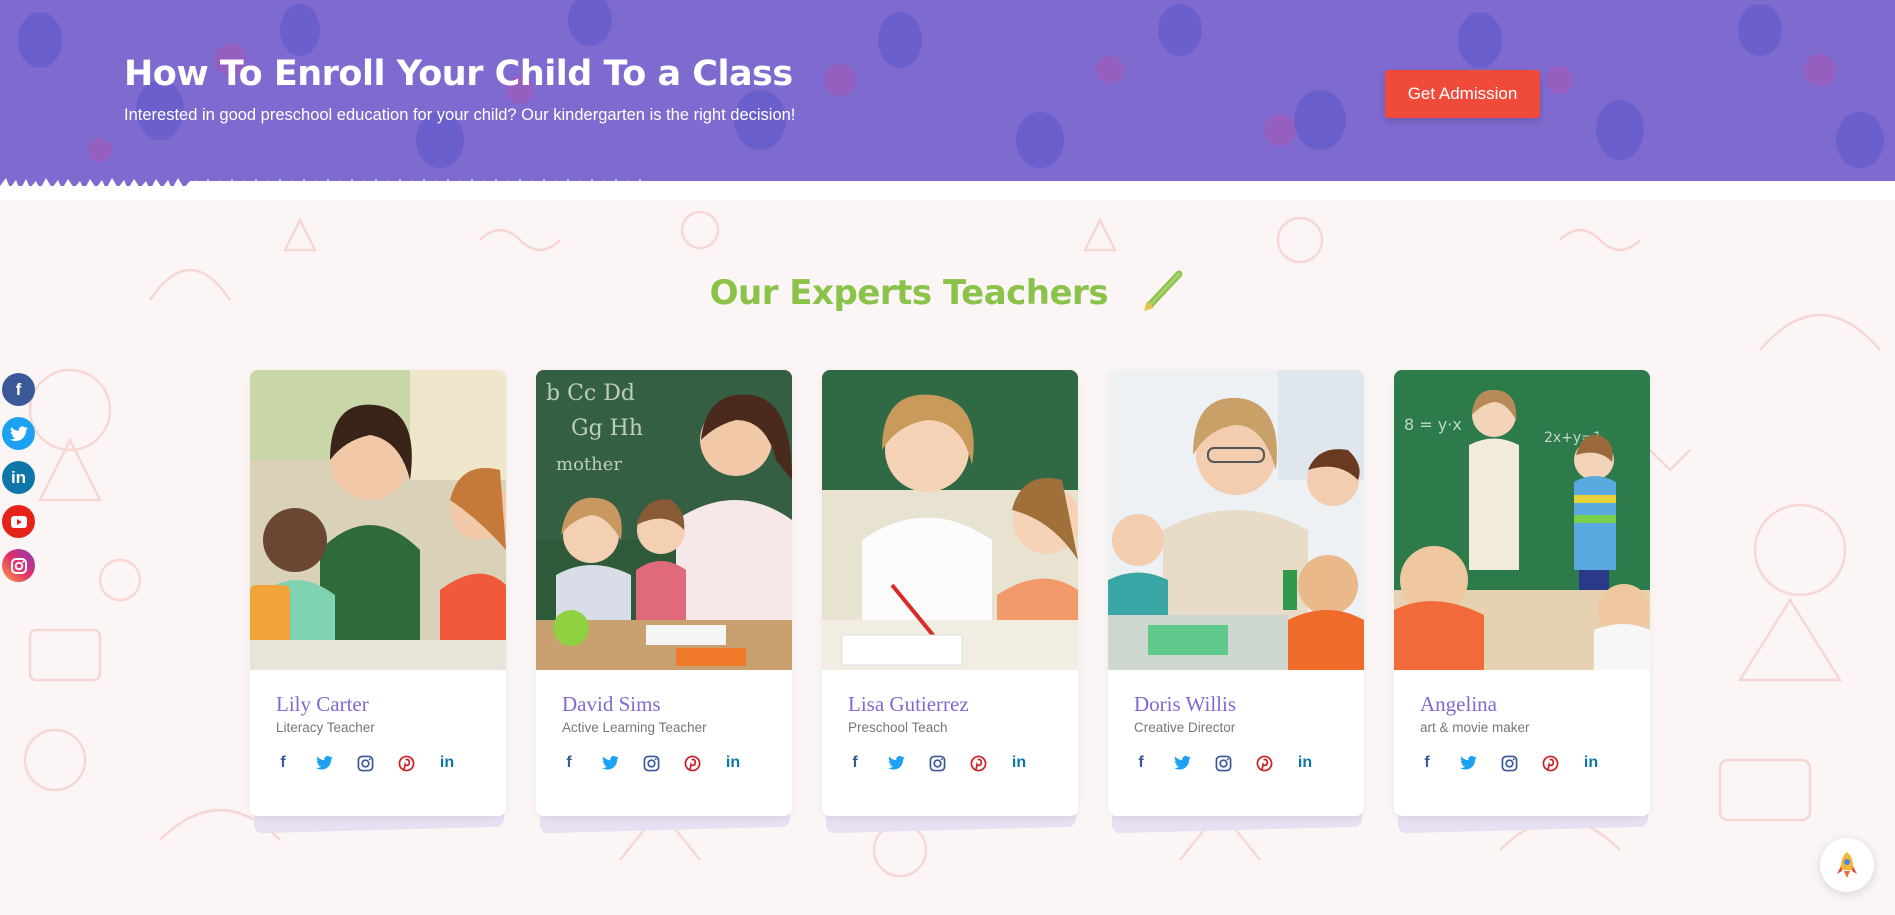  I want to click on section-title: Our Experts Teachers, so click(947, 294).